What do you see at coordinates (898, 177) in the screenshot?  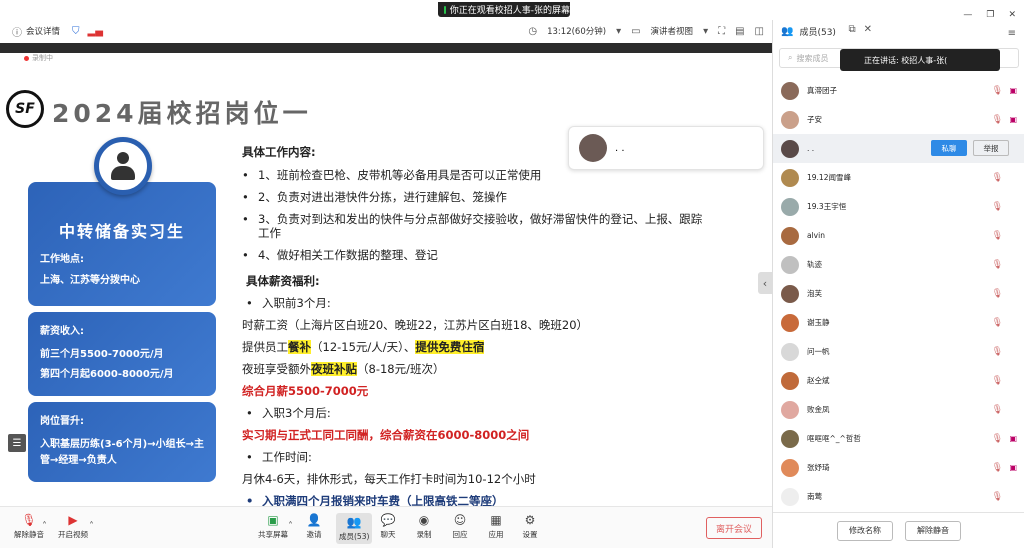 I see `member-row: 19.12闻雪峰 🎙` at bounding box center [898, 177].